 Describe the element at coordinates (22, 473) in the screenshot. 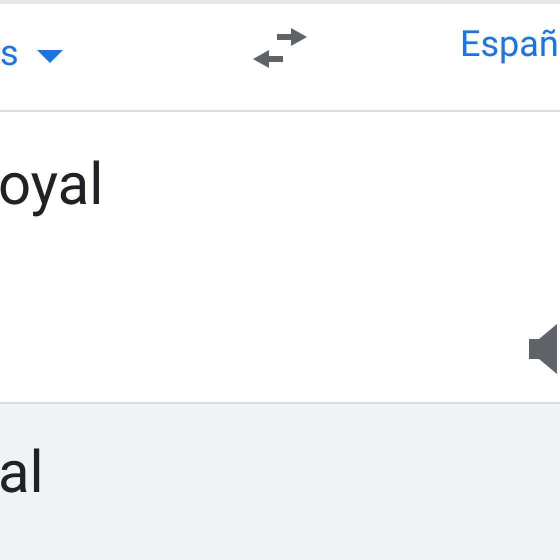

I see `translated-text: al` at that location.